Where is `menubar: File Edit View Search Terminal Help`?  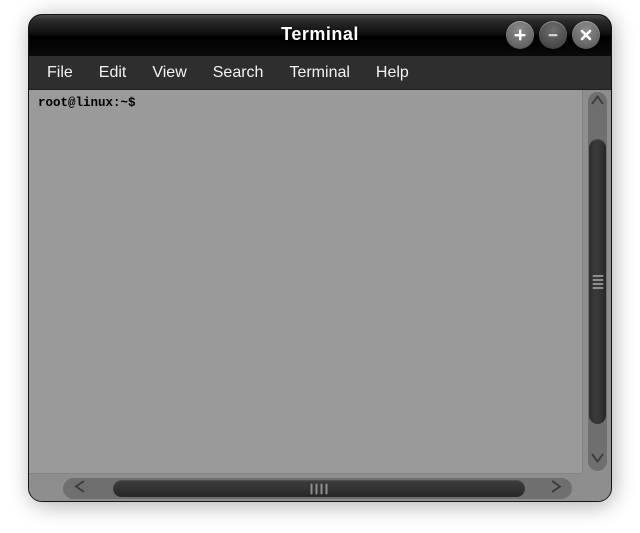 menubar: File Edit View Search Terminal Help is located at coordinates (320, 73).